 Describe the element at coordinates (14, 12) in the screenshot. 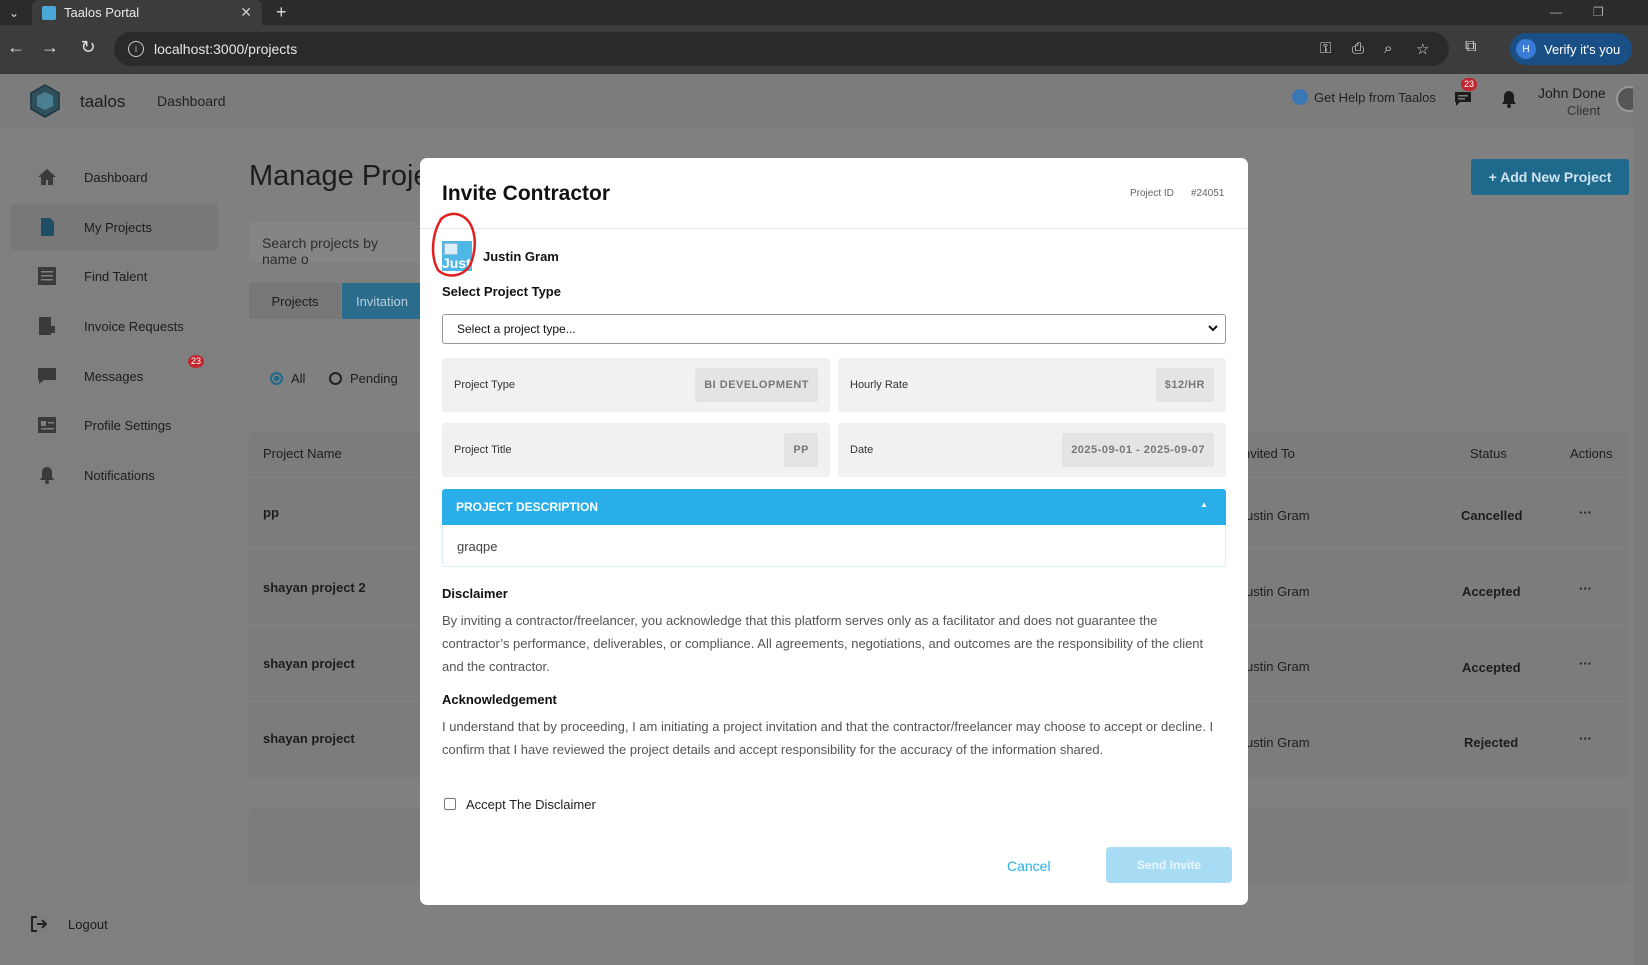

I see `tab-search-chevron-icon: ⌄` at that location.